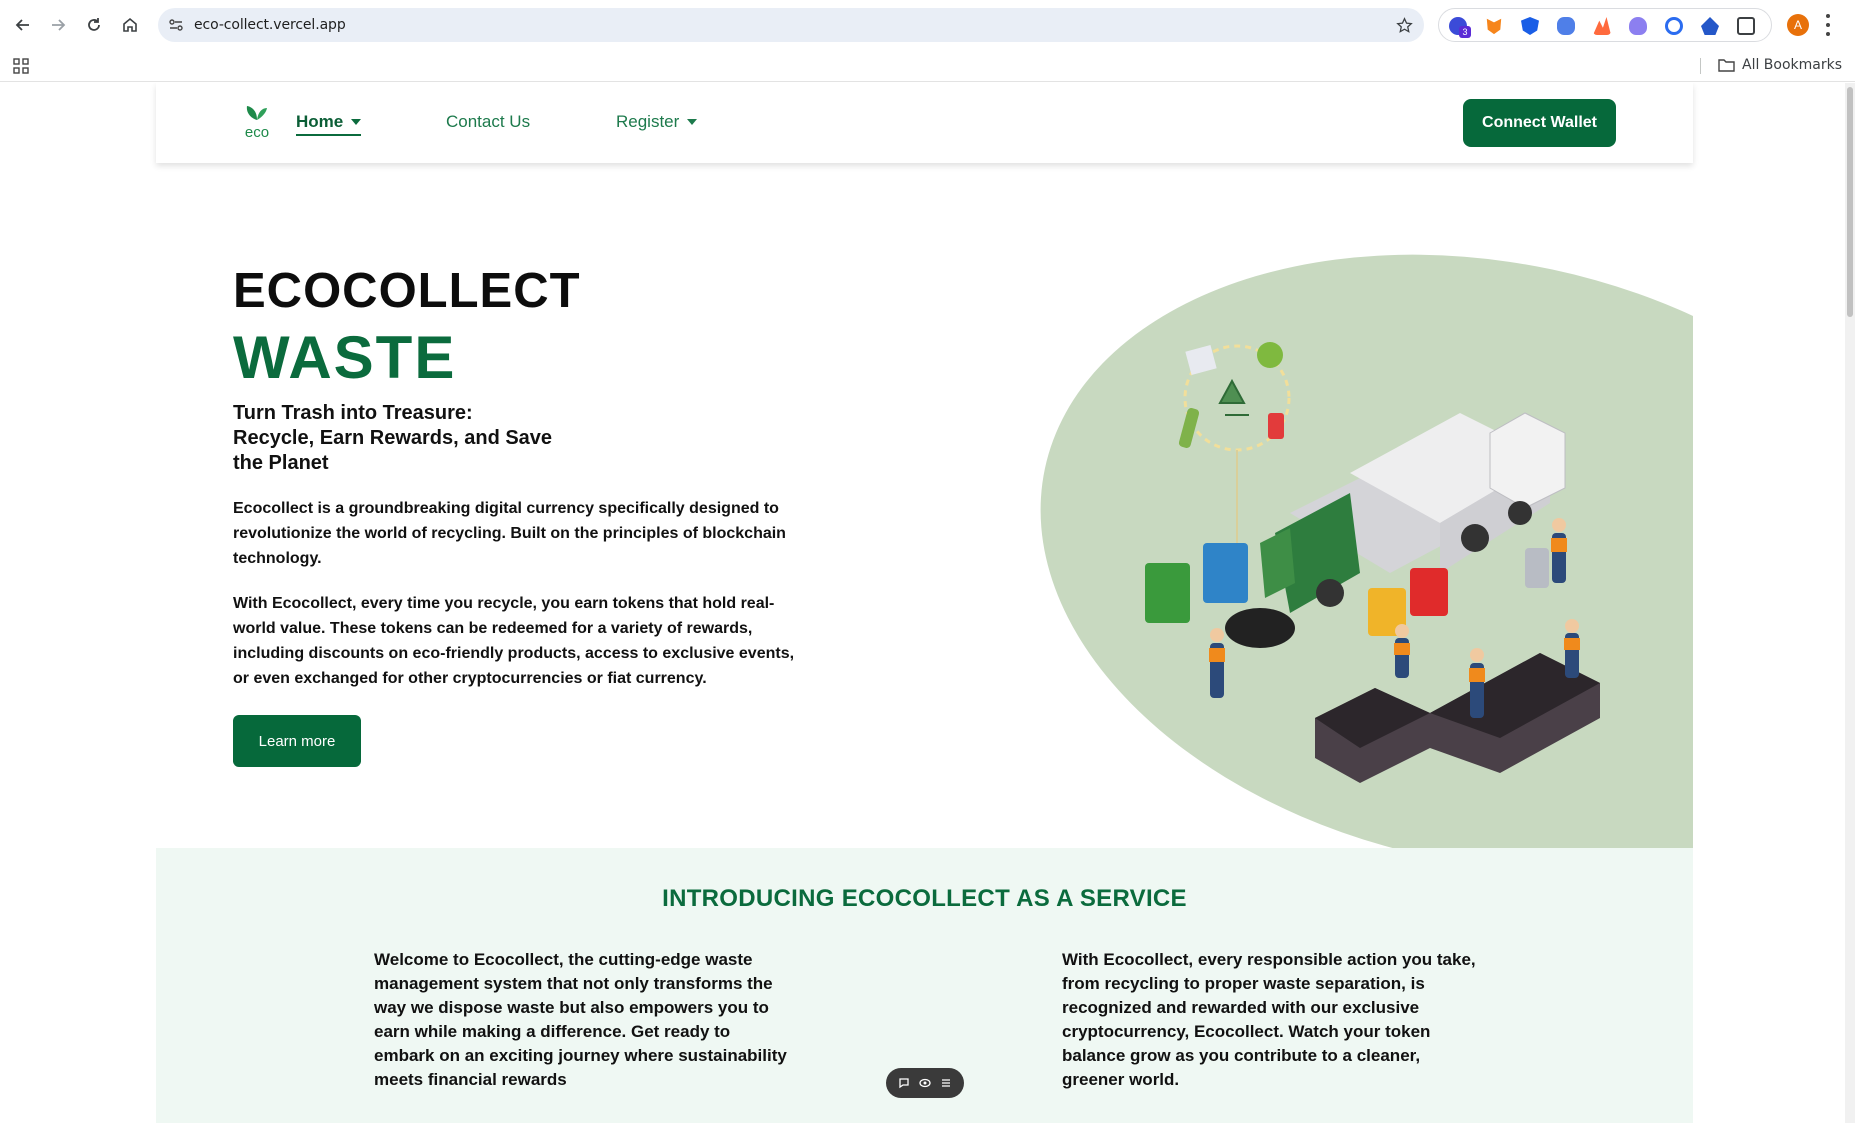 Image resolution: width=1855 pixels, height=1123 pixels. Describe the element at coordinates (21, 66) in the screenshot. I see `apps-grid-icon` at that location.